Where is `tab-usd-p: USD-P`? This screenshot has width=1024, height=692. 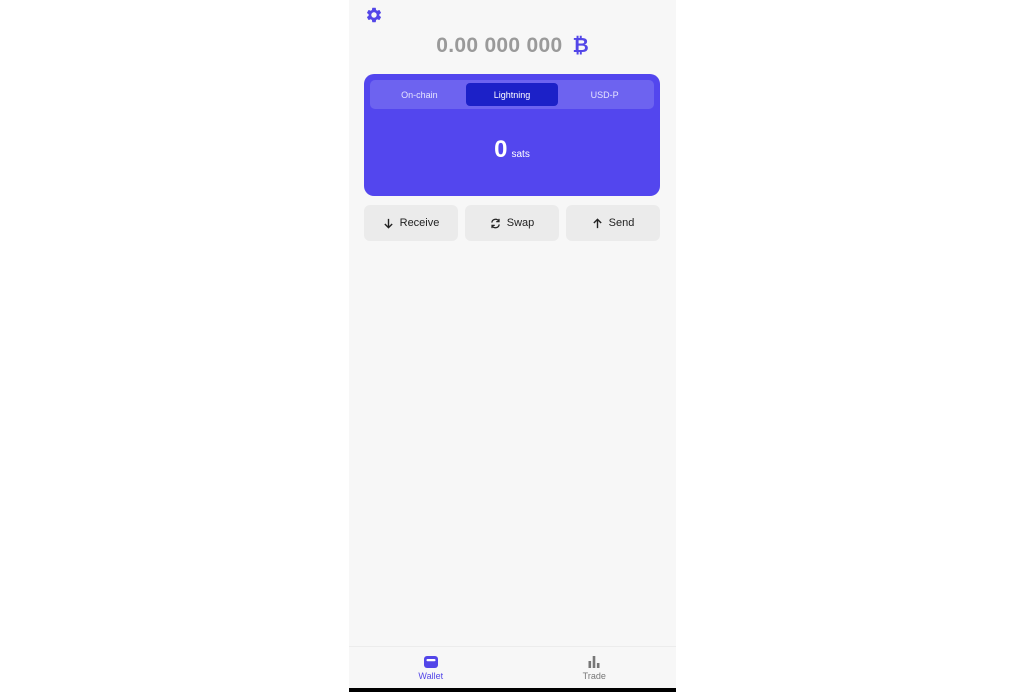 tab-usd-p: USD-P is located at coordinates (604, 94).